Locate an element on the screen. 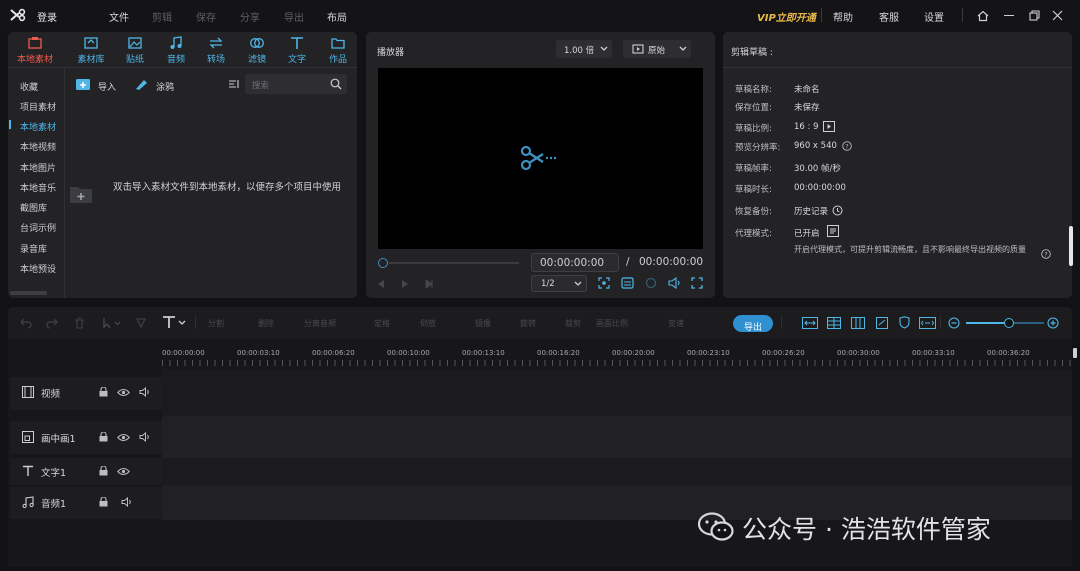  tool-speed: 变速 is located at coordinates (676, 323).